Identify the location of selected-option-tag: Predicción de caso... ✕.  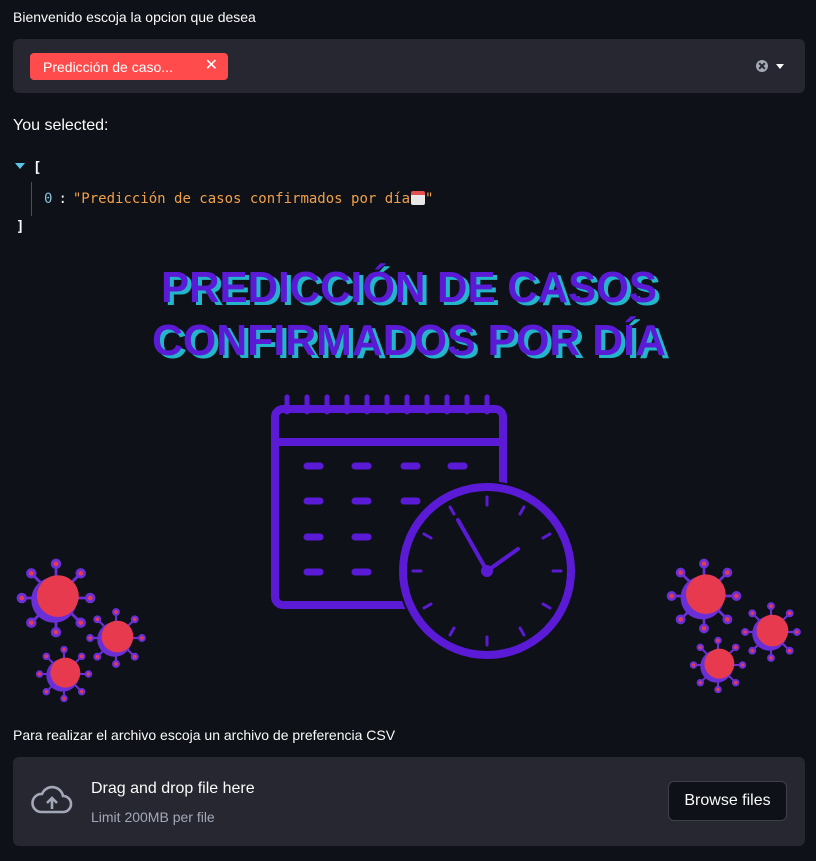
(129, 66).